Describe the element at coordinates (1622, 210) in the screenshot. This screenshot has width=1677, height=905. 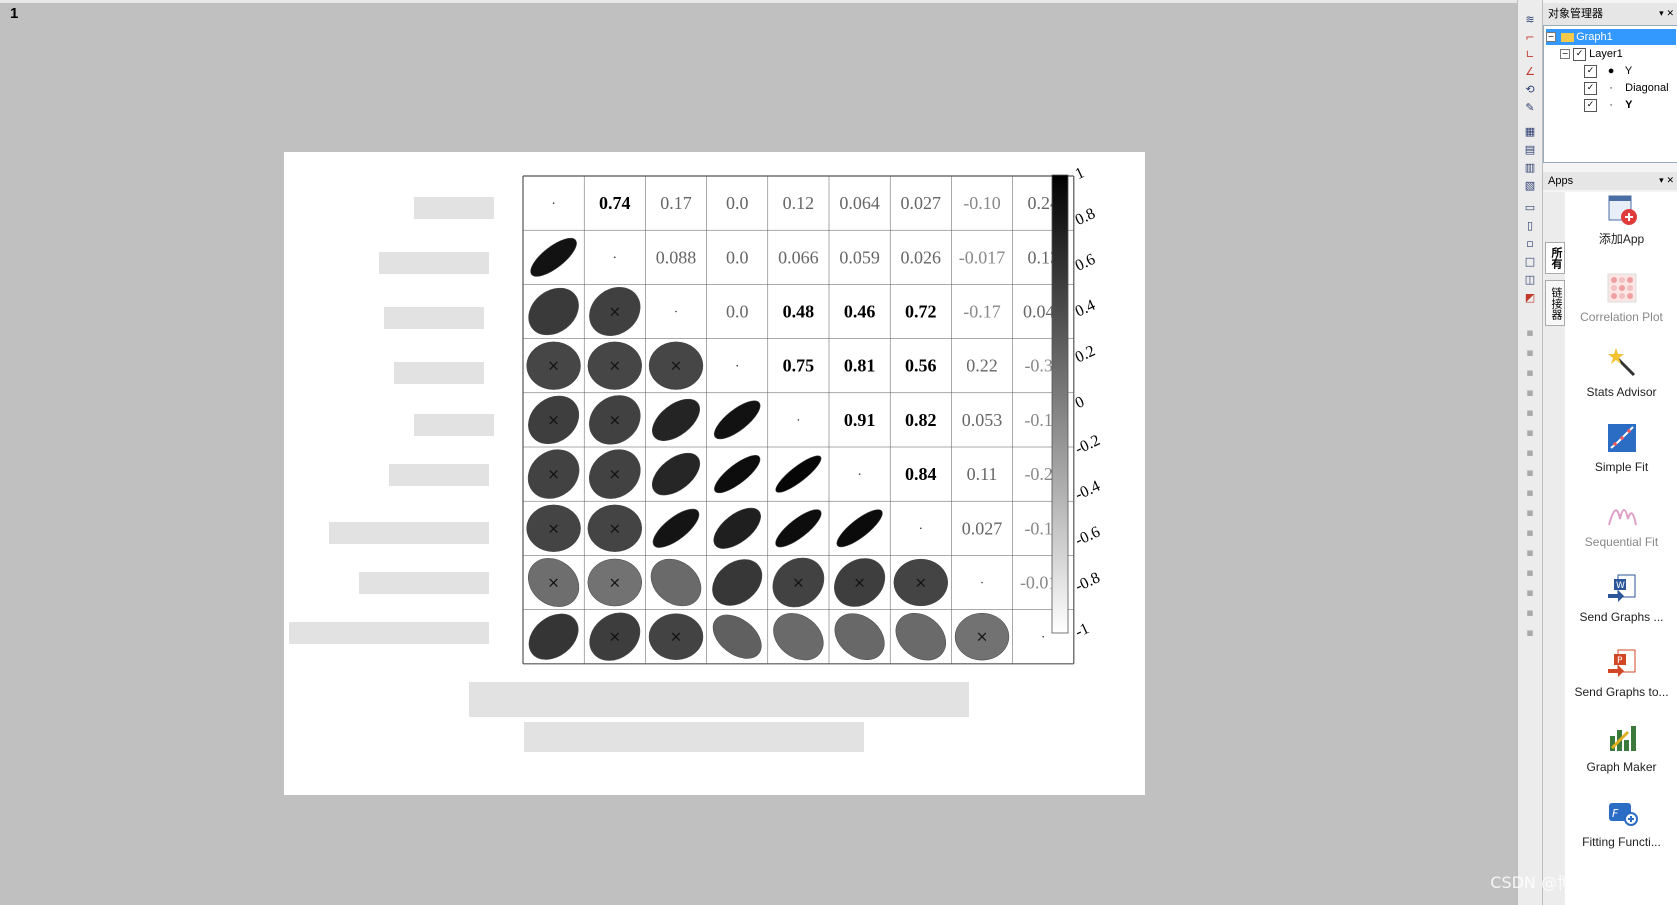
I see `add-app-icon` at that location.